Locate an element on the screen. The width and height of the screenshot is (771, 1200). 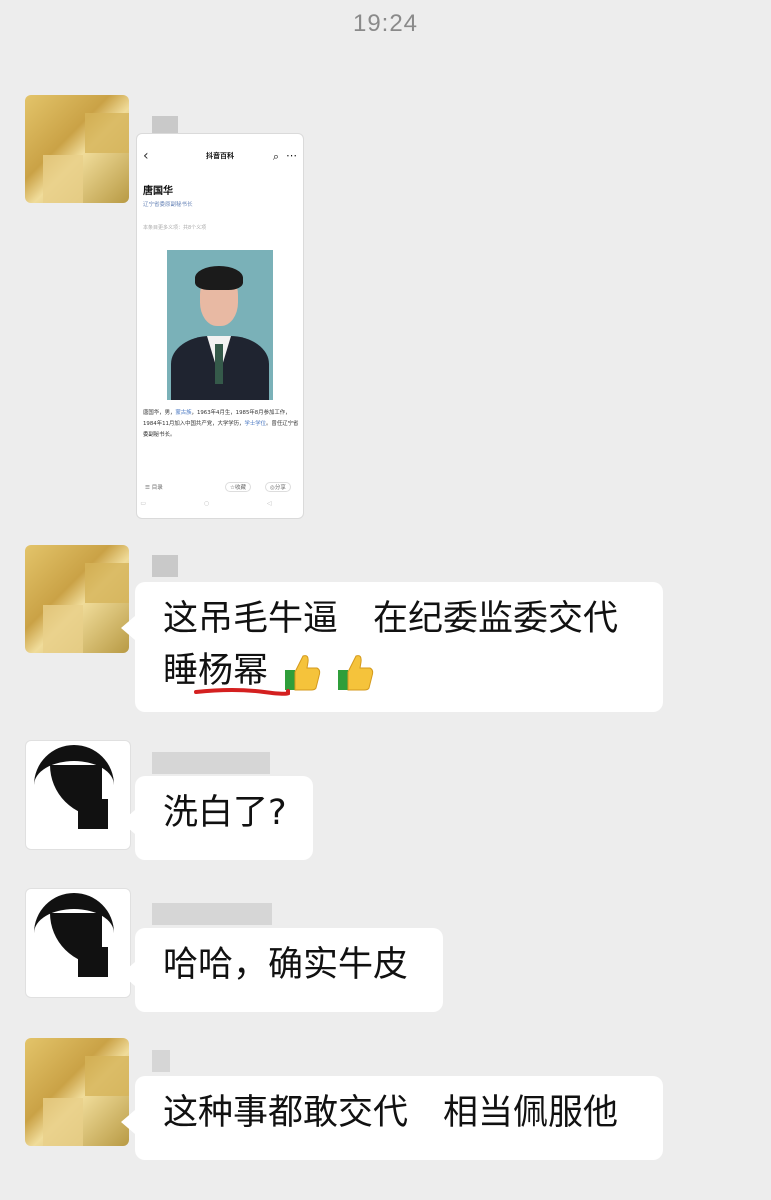
contents-label: ☰ 目录 is located at coordinates (154, 488).